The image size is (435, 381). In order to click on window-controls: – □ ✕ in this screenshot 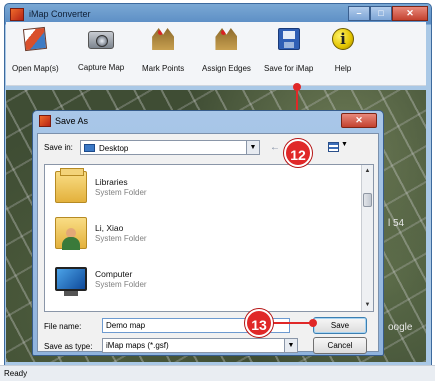, I will do `click(388, 13)`.